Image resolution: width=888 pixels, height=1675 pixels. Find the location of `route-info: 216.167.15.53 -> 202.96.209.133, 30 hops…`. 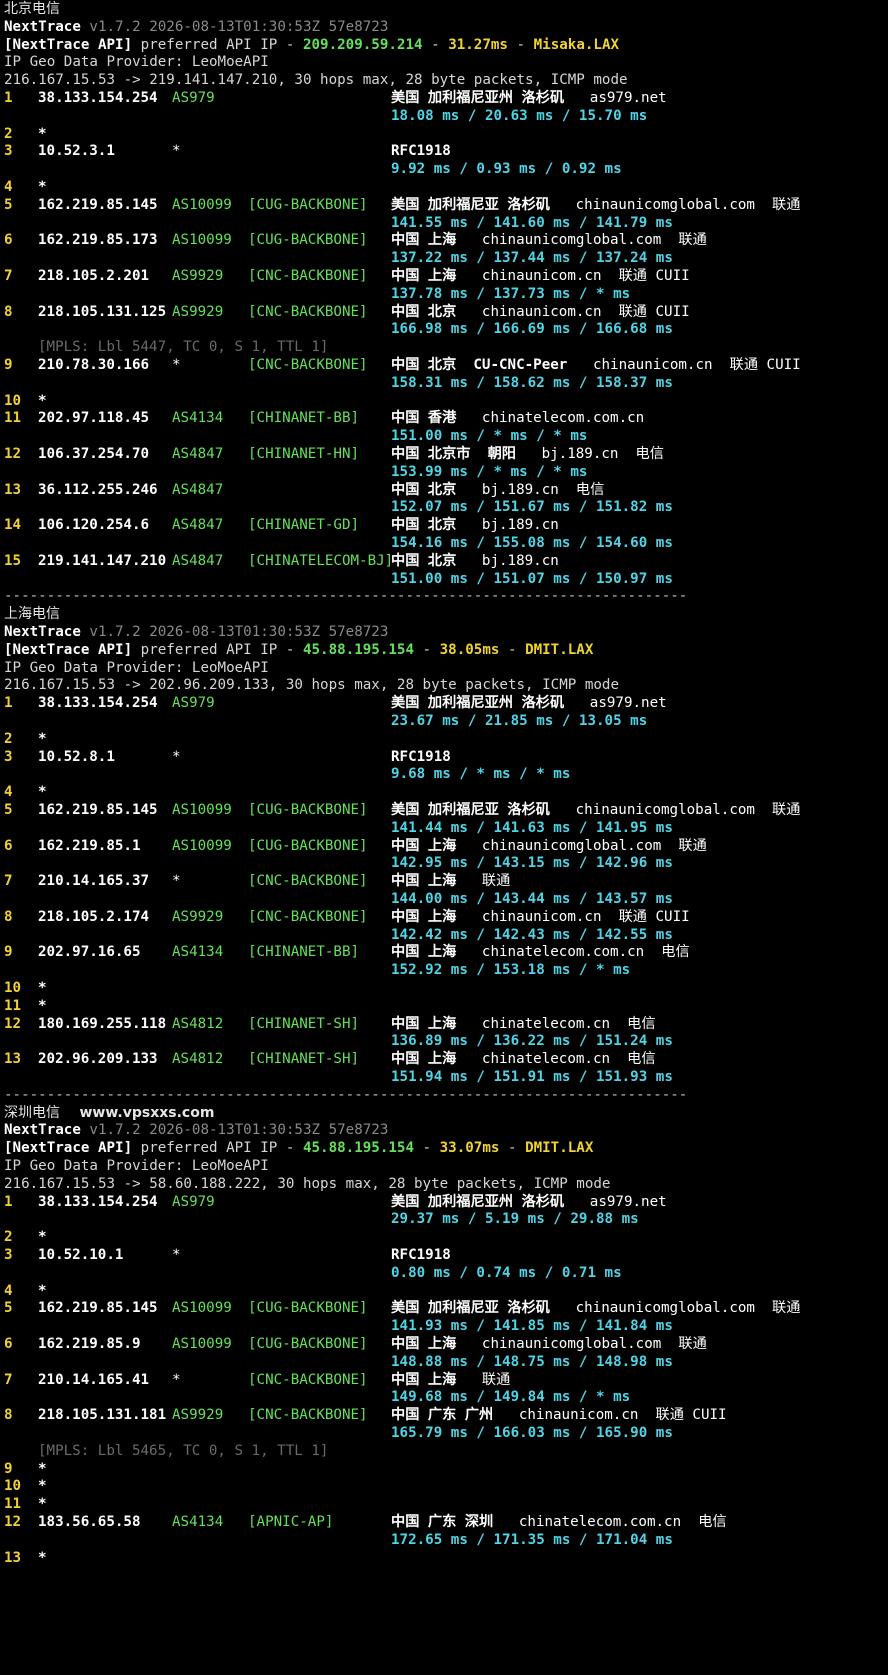

route-info: 216.167.15.53 -> 202.96.209.133, 30 hops… is located at coordinates (311, 685).